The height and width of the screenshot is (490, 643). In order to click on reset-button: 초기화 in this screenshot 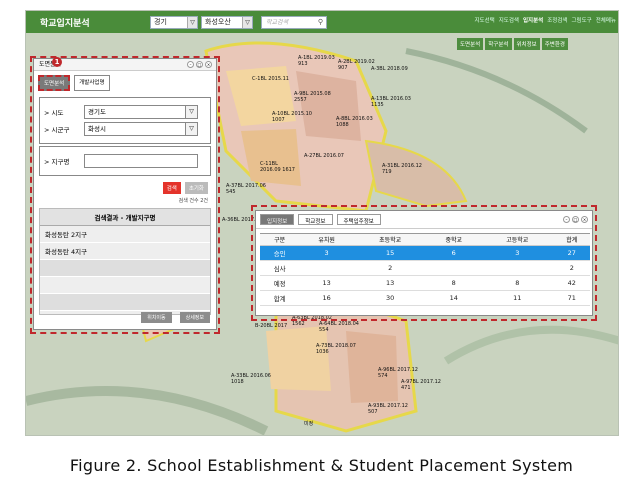, I will do `click(196, 188)`.